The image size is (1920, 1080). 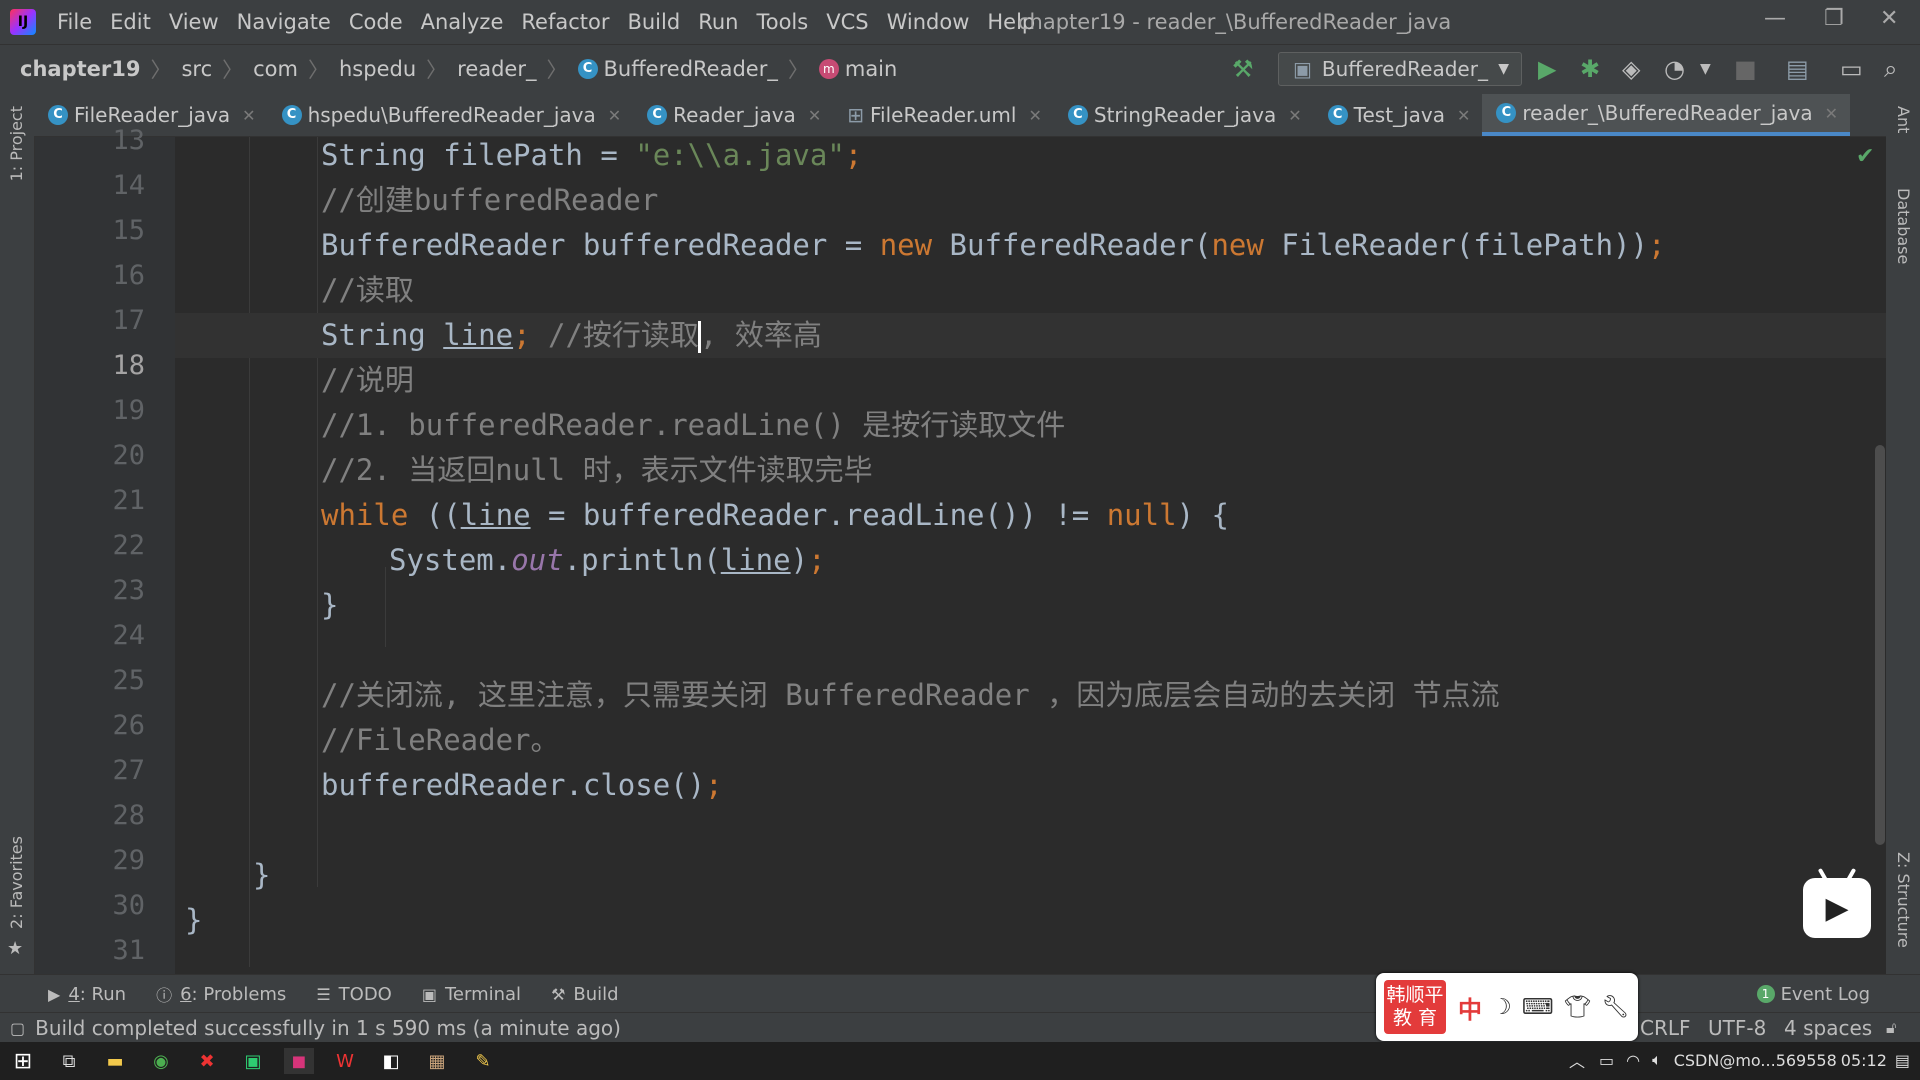 I want to click on menu-refactor: Refactor, so click(x=565, y=22).